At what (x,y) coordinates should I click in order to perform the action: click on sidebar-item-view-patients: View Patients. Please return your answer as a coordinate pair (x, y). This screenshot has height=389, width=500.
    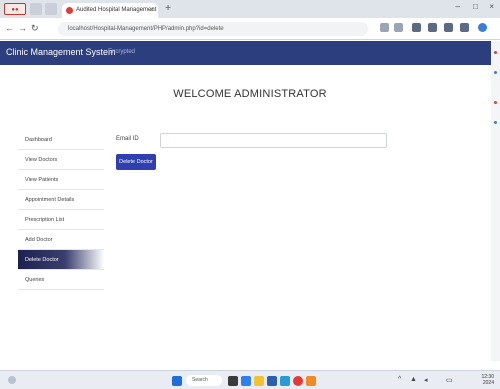
    Looking at the image, I should click on (61, 180).